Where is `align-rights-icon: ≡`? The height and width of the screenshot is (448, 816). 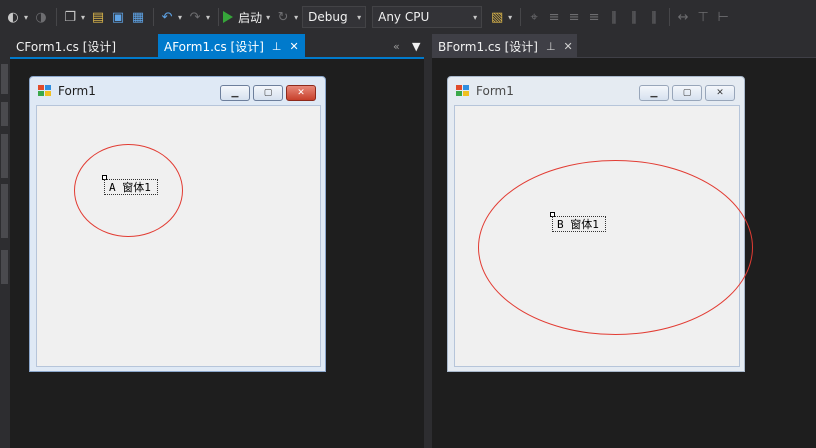 align-rights-icon: ≡ is located at coordinates (594, 17).